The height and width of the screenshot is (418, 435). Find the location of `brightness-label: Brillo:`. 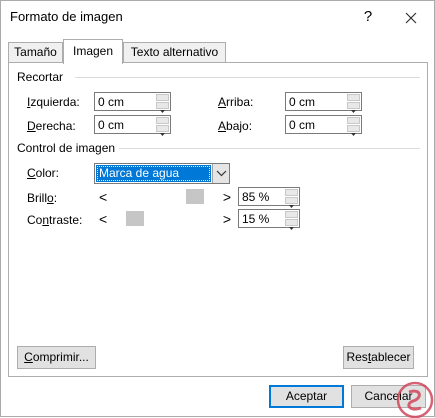

brightness-label: Brillo: is located at coordinates (42, 198).